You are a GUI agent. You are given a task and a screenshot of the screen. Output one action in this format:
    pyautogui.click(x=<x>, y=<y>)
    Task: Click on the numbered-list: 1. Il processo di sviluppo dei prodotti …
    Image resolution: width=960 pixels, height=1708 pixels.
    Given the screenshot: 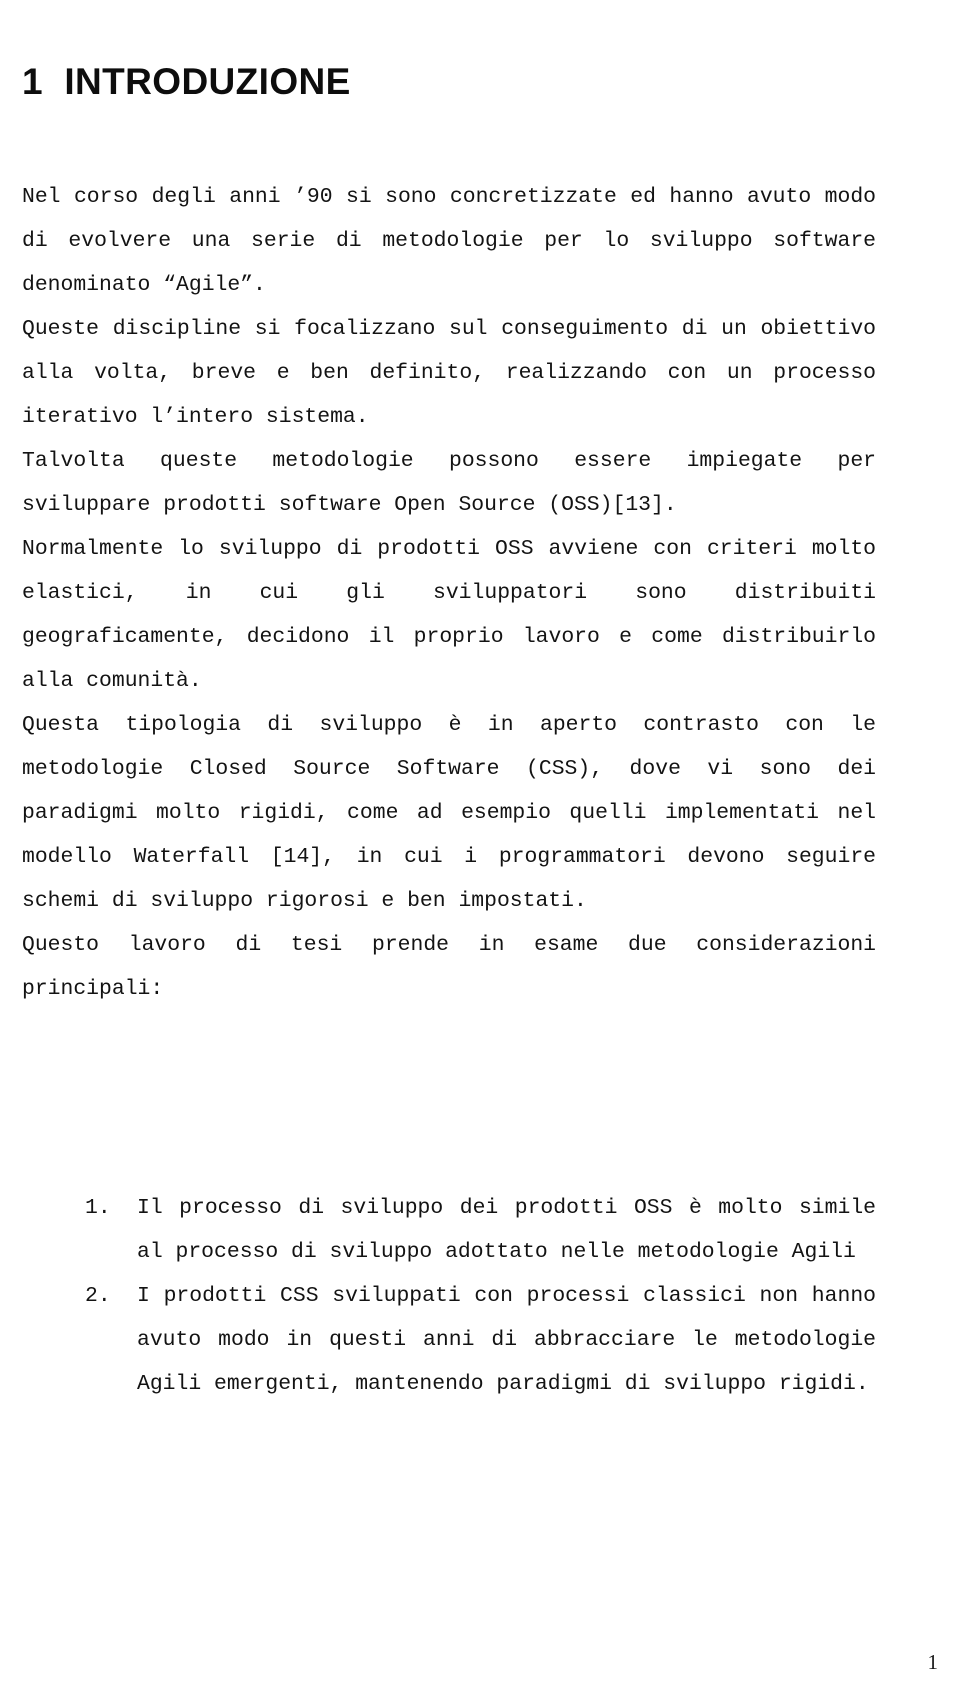 What is the action you would take?
    pyautogui.click(x=449, y=1296)
    